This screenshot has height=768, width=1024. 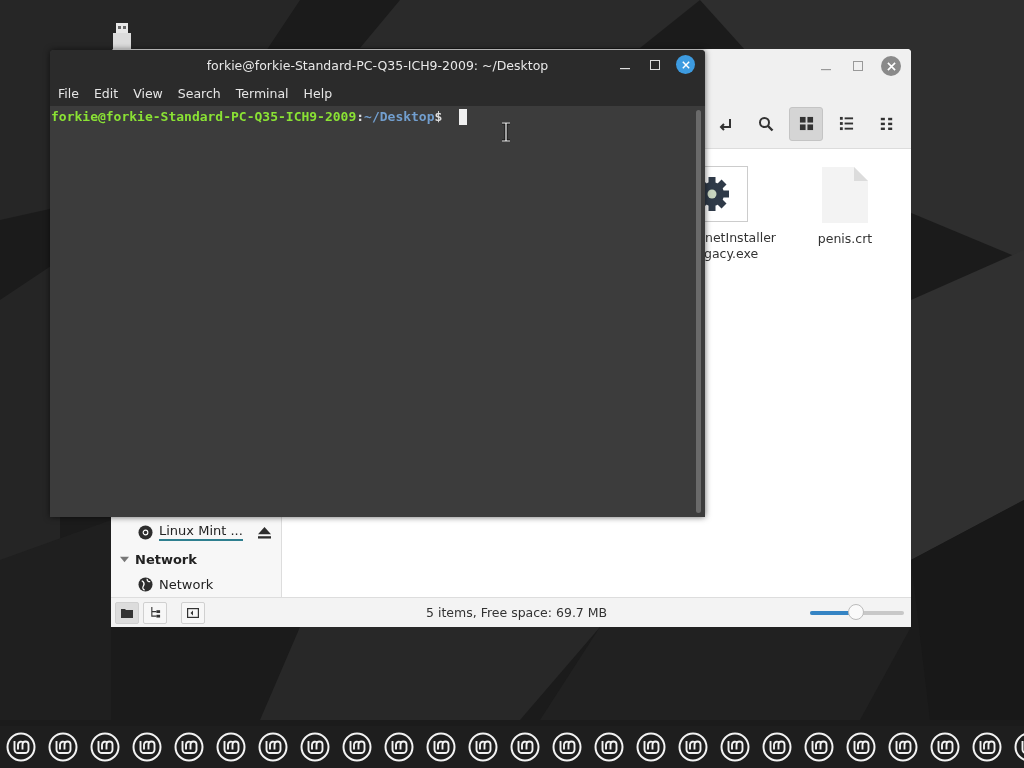 I want to click on tree-button, so click(x=155, y=612).